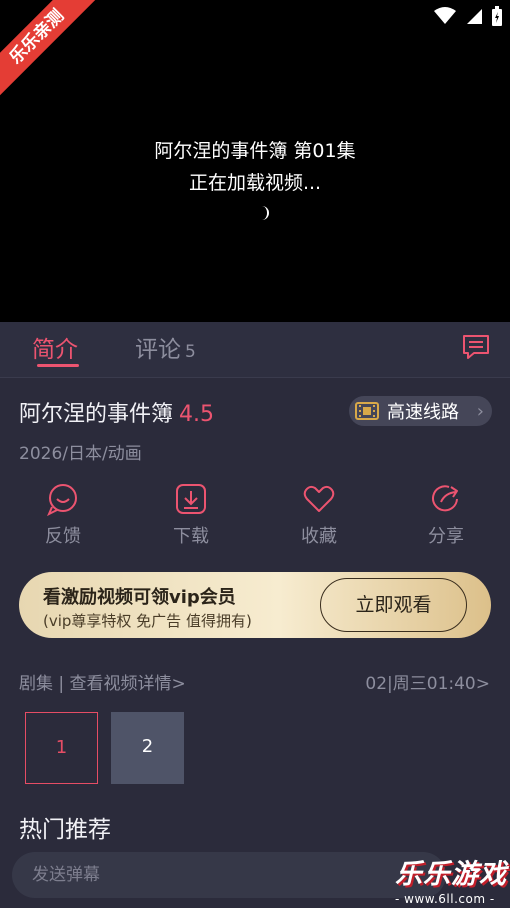 This screenshot has height=908, width=510. What do you see at coordinates (445, 15) in the screenshot?
I see `wifi-icon` at bounding box center [445, 15].